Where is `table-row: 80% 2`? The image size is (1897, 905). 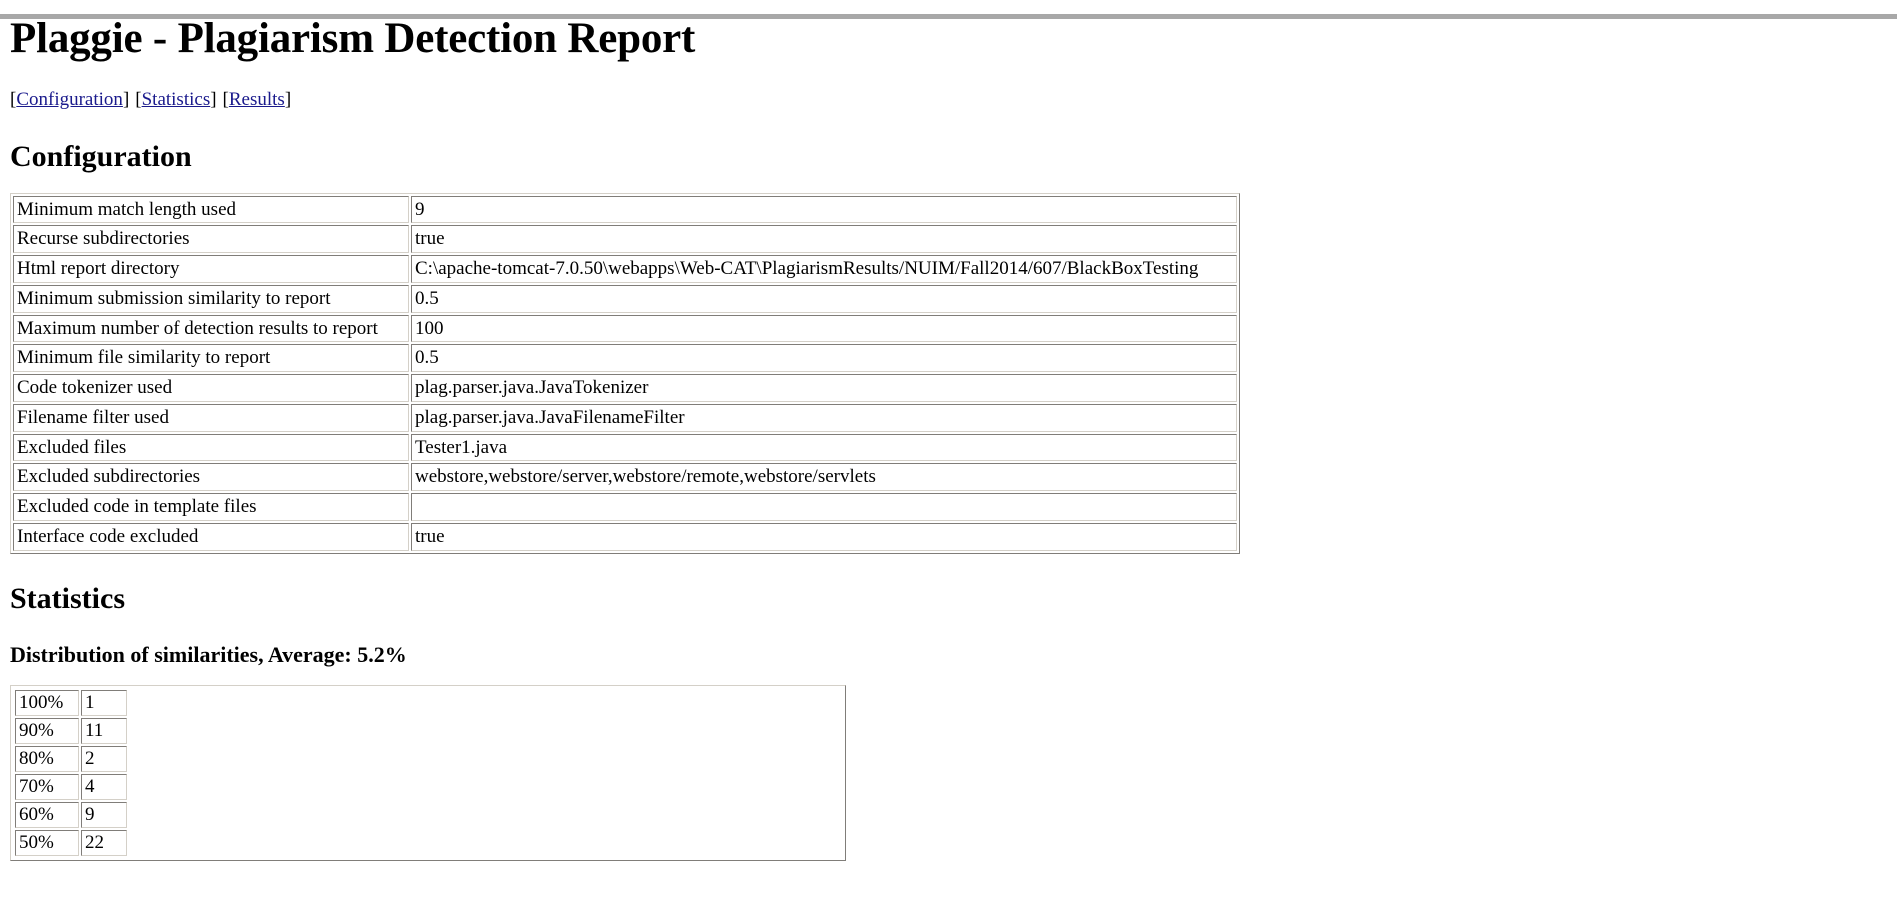 table-row: 80% 2 is located at coordinates (71, 758).